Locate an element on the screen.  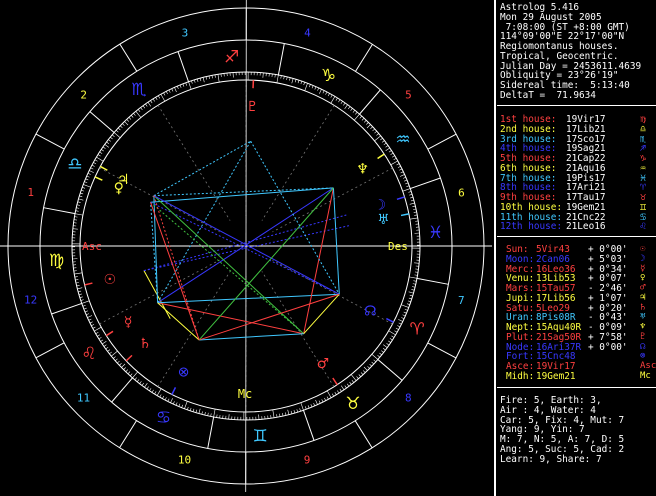
zodiac-sign-glyph-icon: ♏ is located at coordinates (138, 90).